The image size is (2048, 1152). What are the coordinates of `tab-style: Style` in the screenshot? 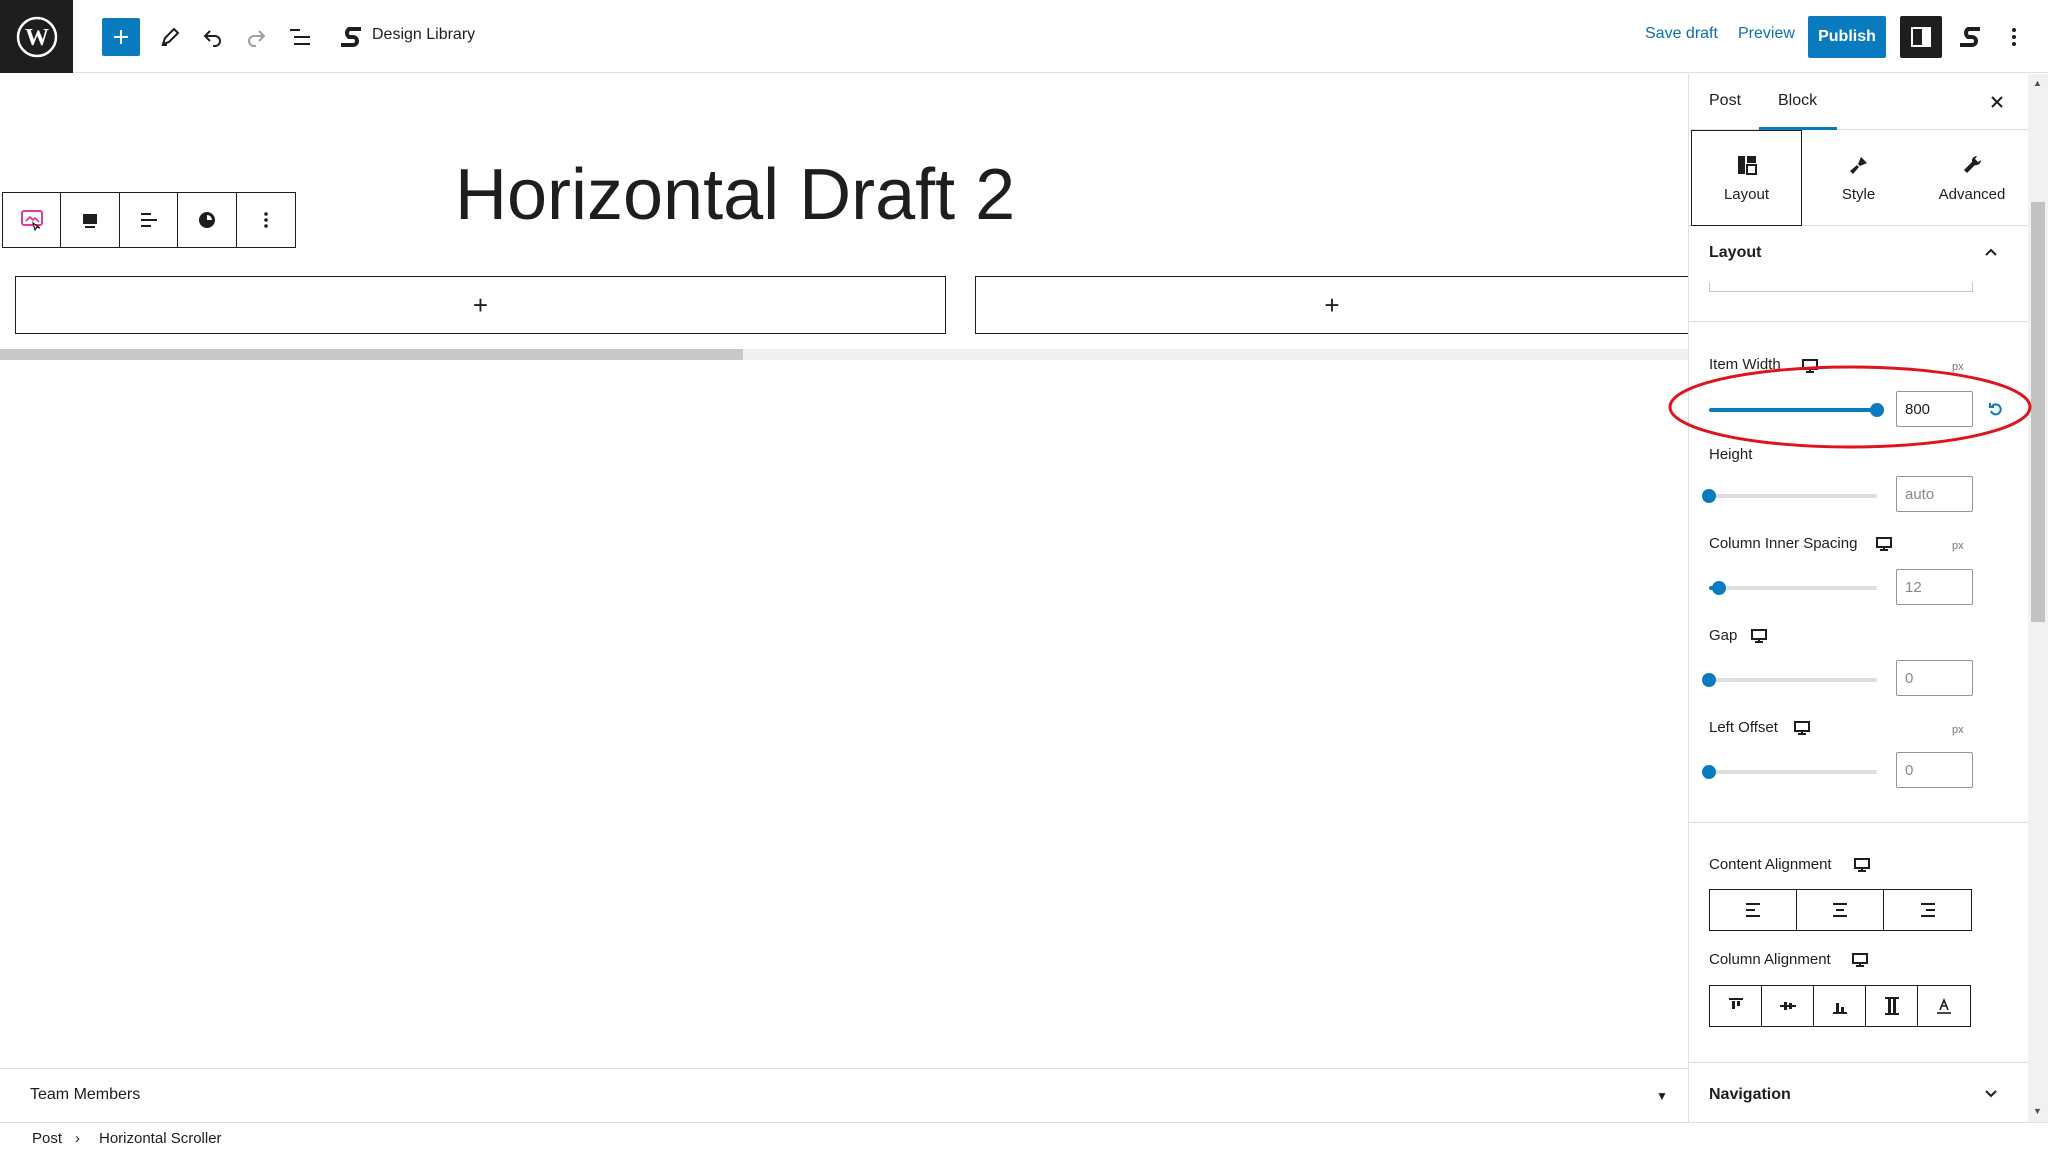 It's located at (1858, 178).